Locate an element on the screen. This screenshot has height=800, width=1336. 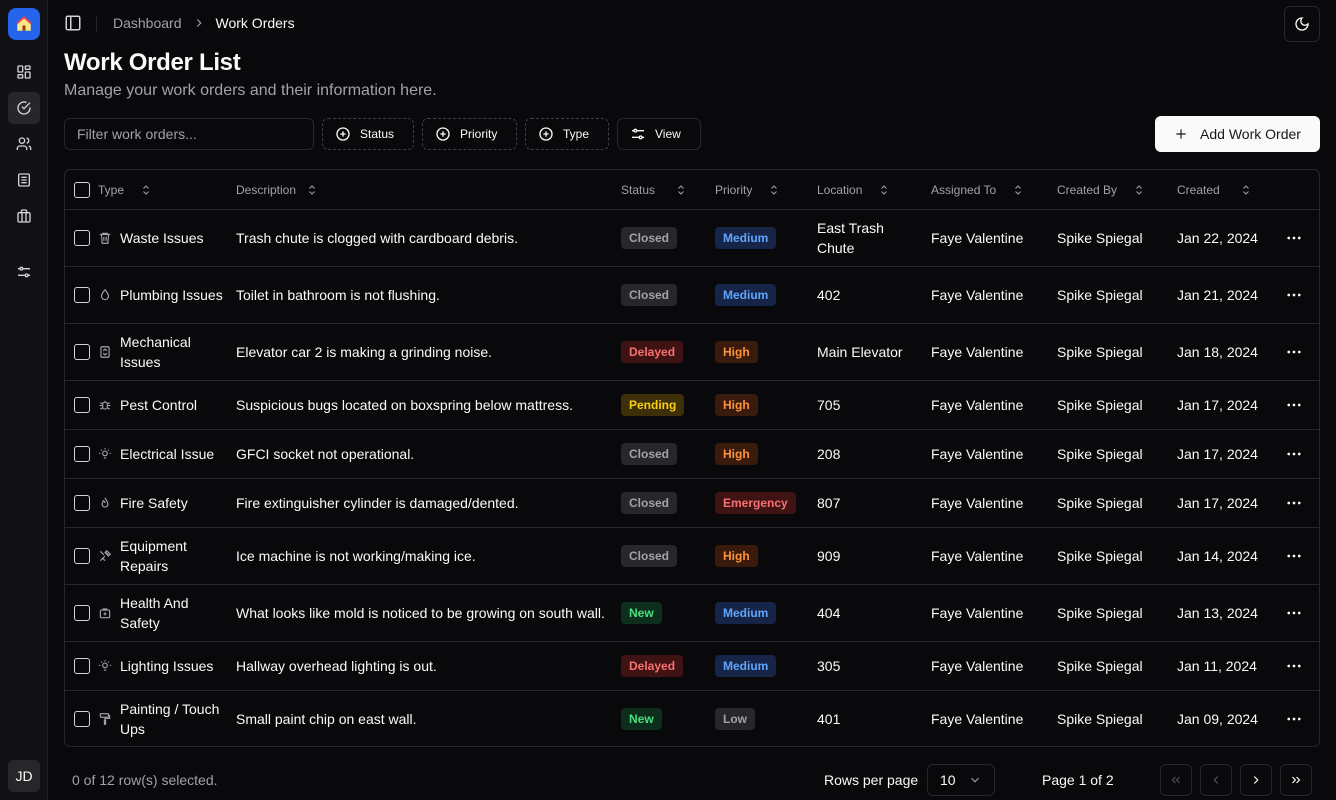
column-created: Created is located at coordinates (1214, 190).